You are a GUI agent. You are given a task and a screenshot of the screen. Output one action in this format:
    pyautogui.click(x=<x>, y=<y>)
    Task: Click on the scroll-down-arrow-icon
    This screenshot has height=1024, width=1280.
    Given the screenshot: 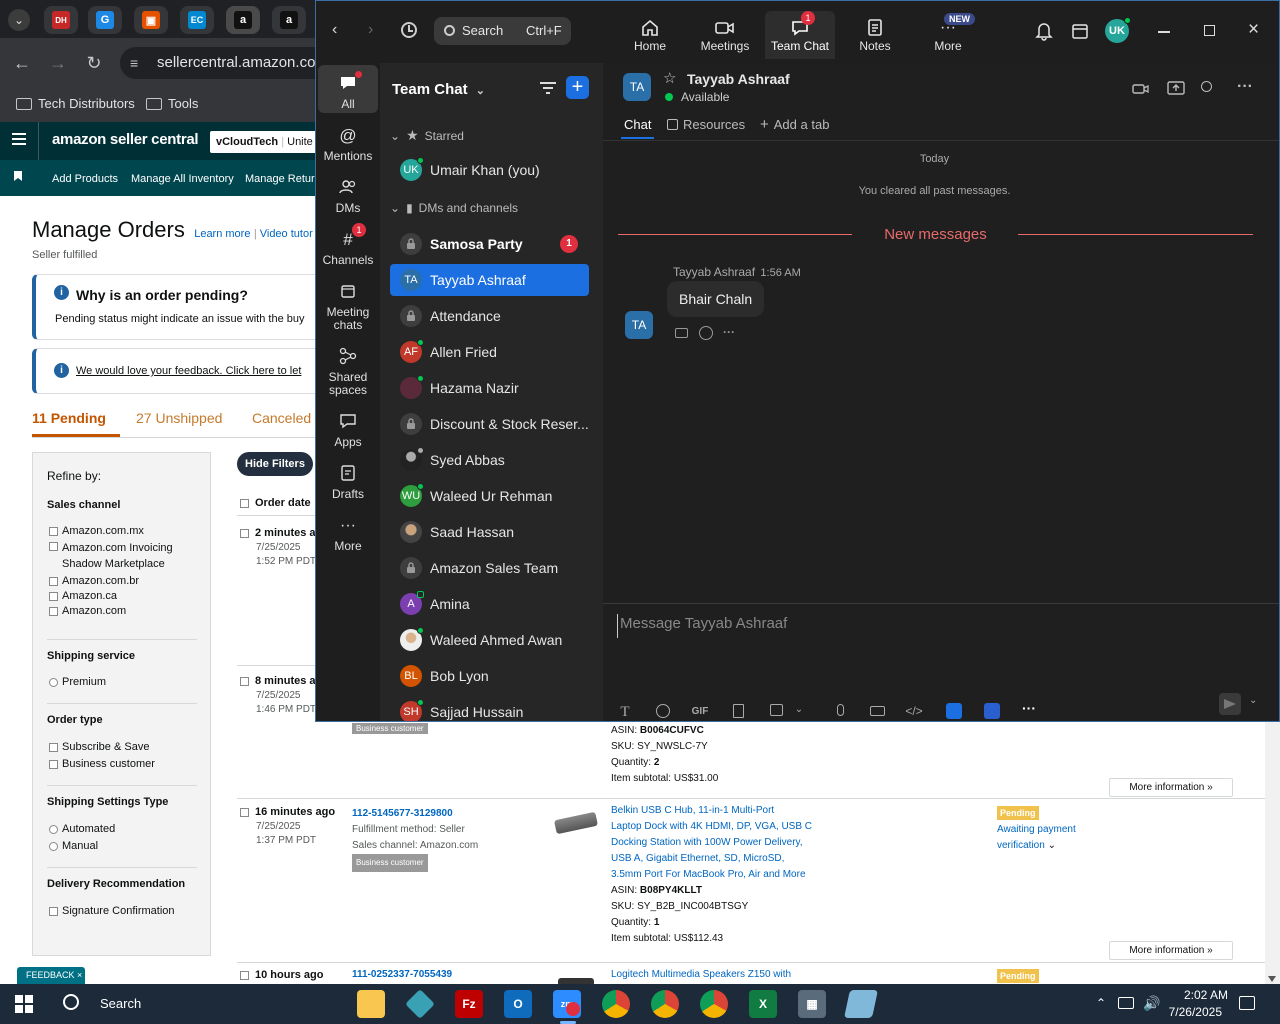 What is the action you would take?
    pyautogui.click(x=1272, y=979)
    